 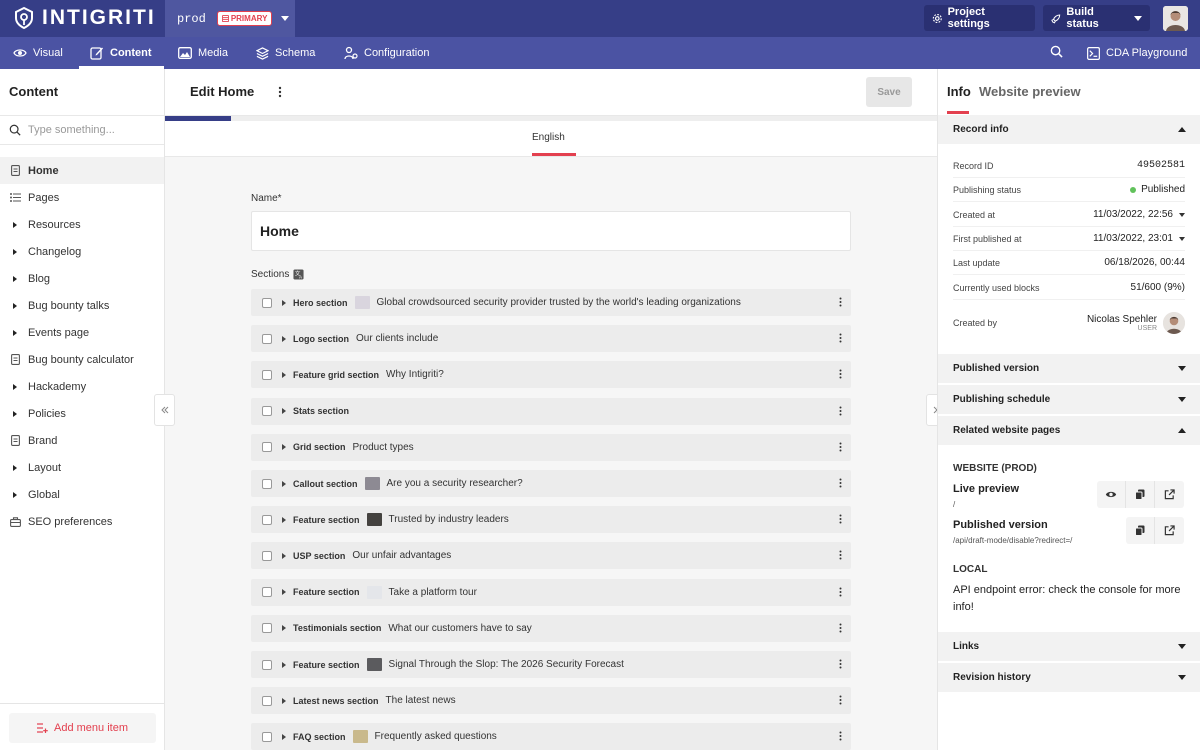 I want to click on nav-configuration: Configuration, so click(x=386, y=53).